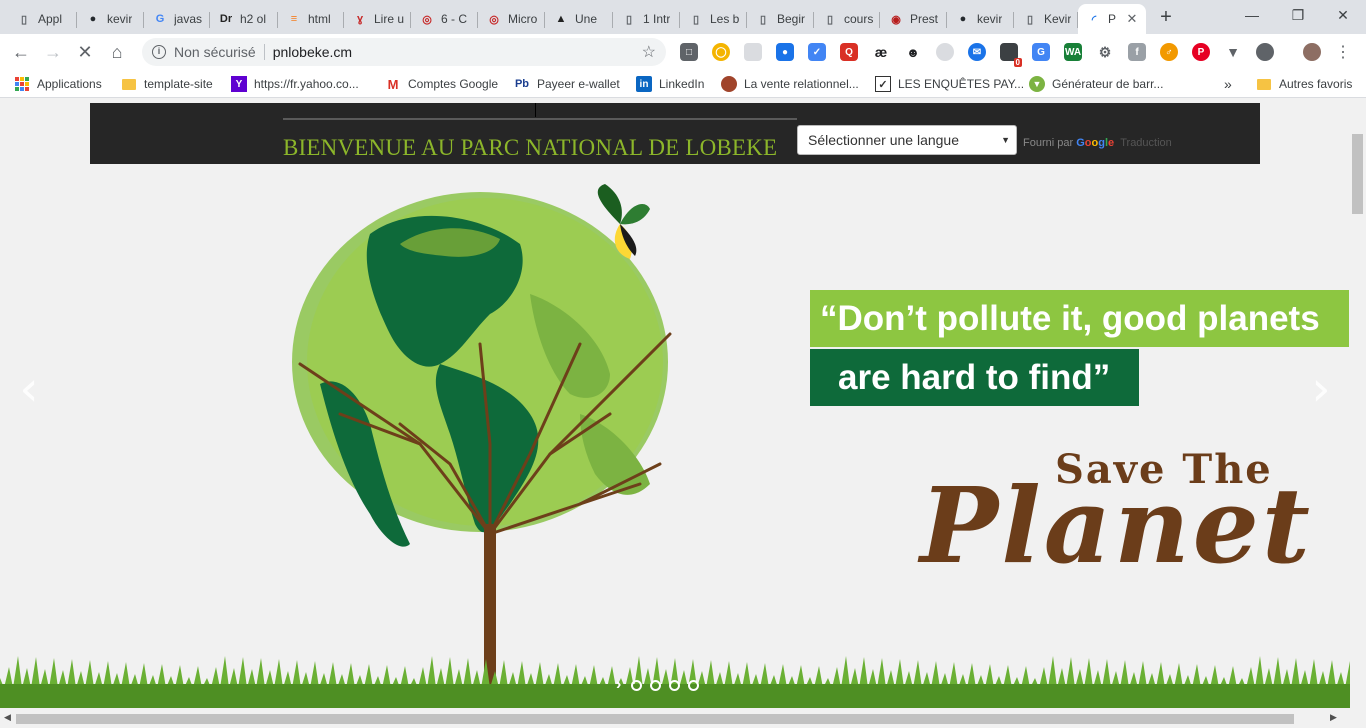 The image size is (1366, 728). I want to click on language-select: Sélectionner une langue ▼, so click(907, 140).